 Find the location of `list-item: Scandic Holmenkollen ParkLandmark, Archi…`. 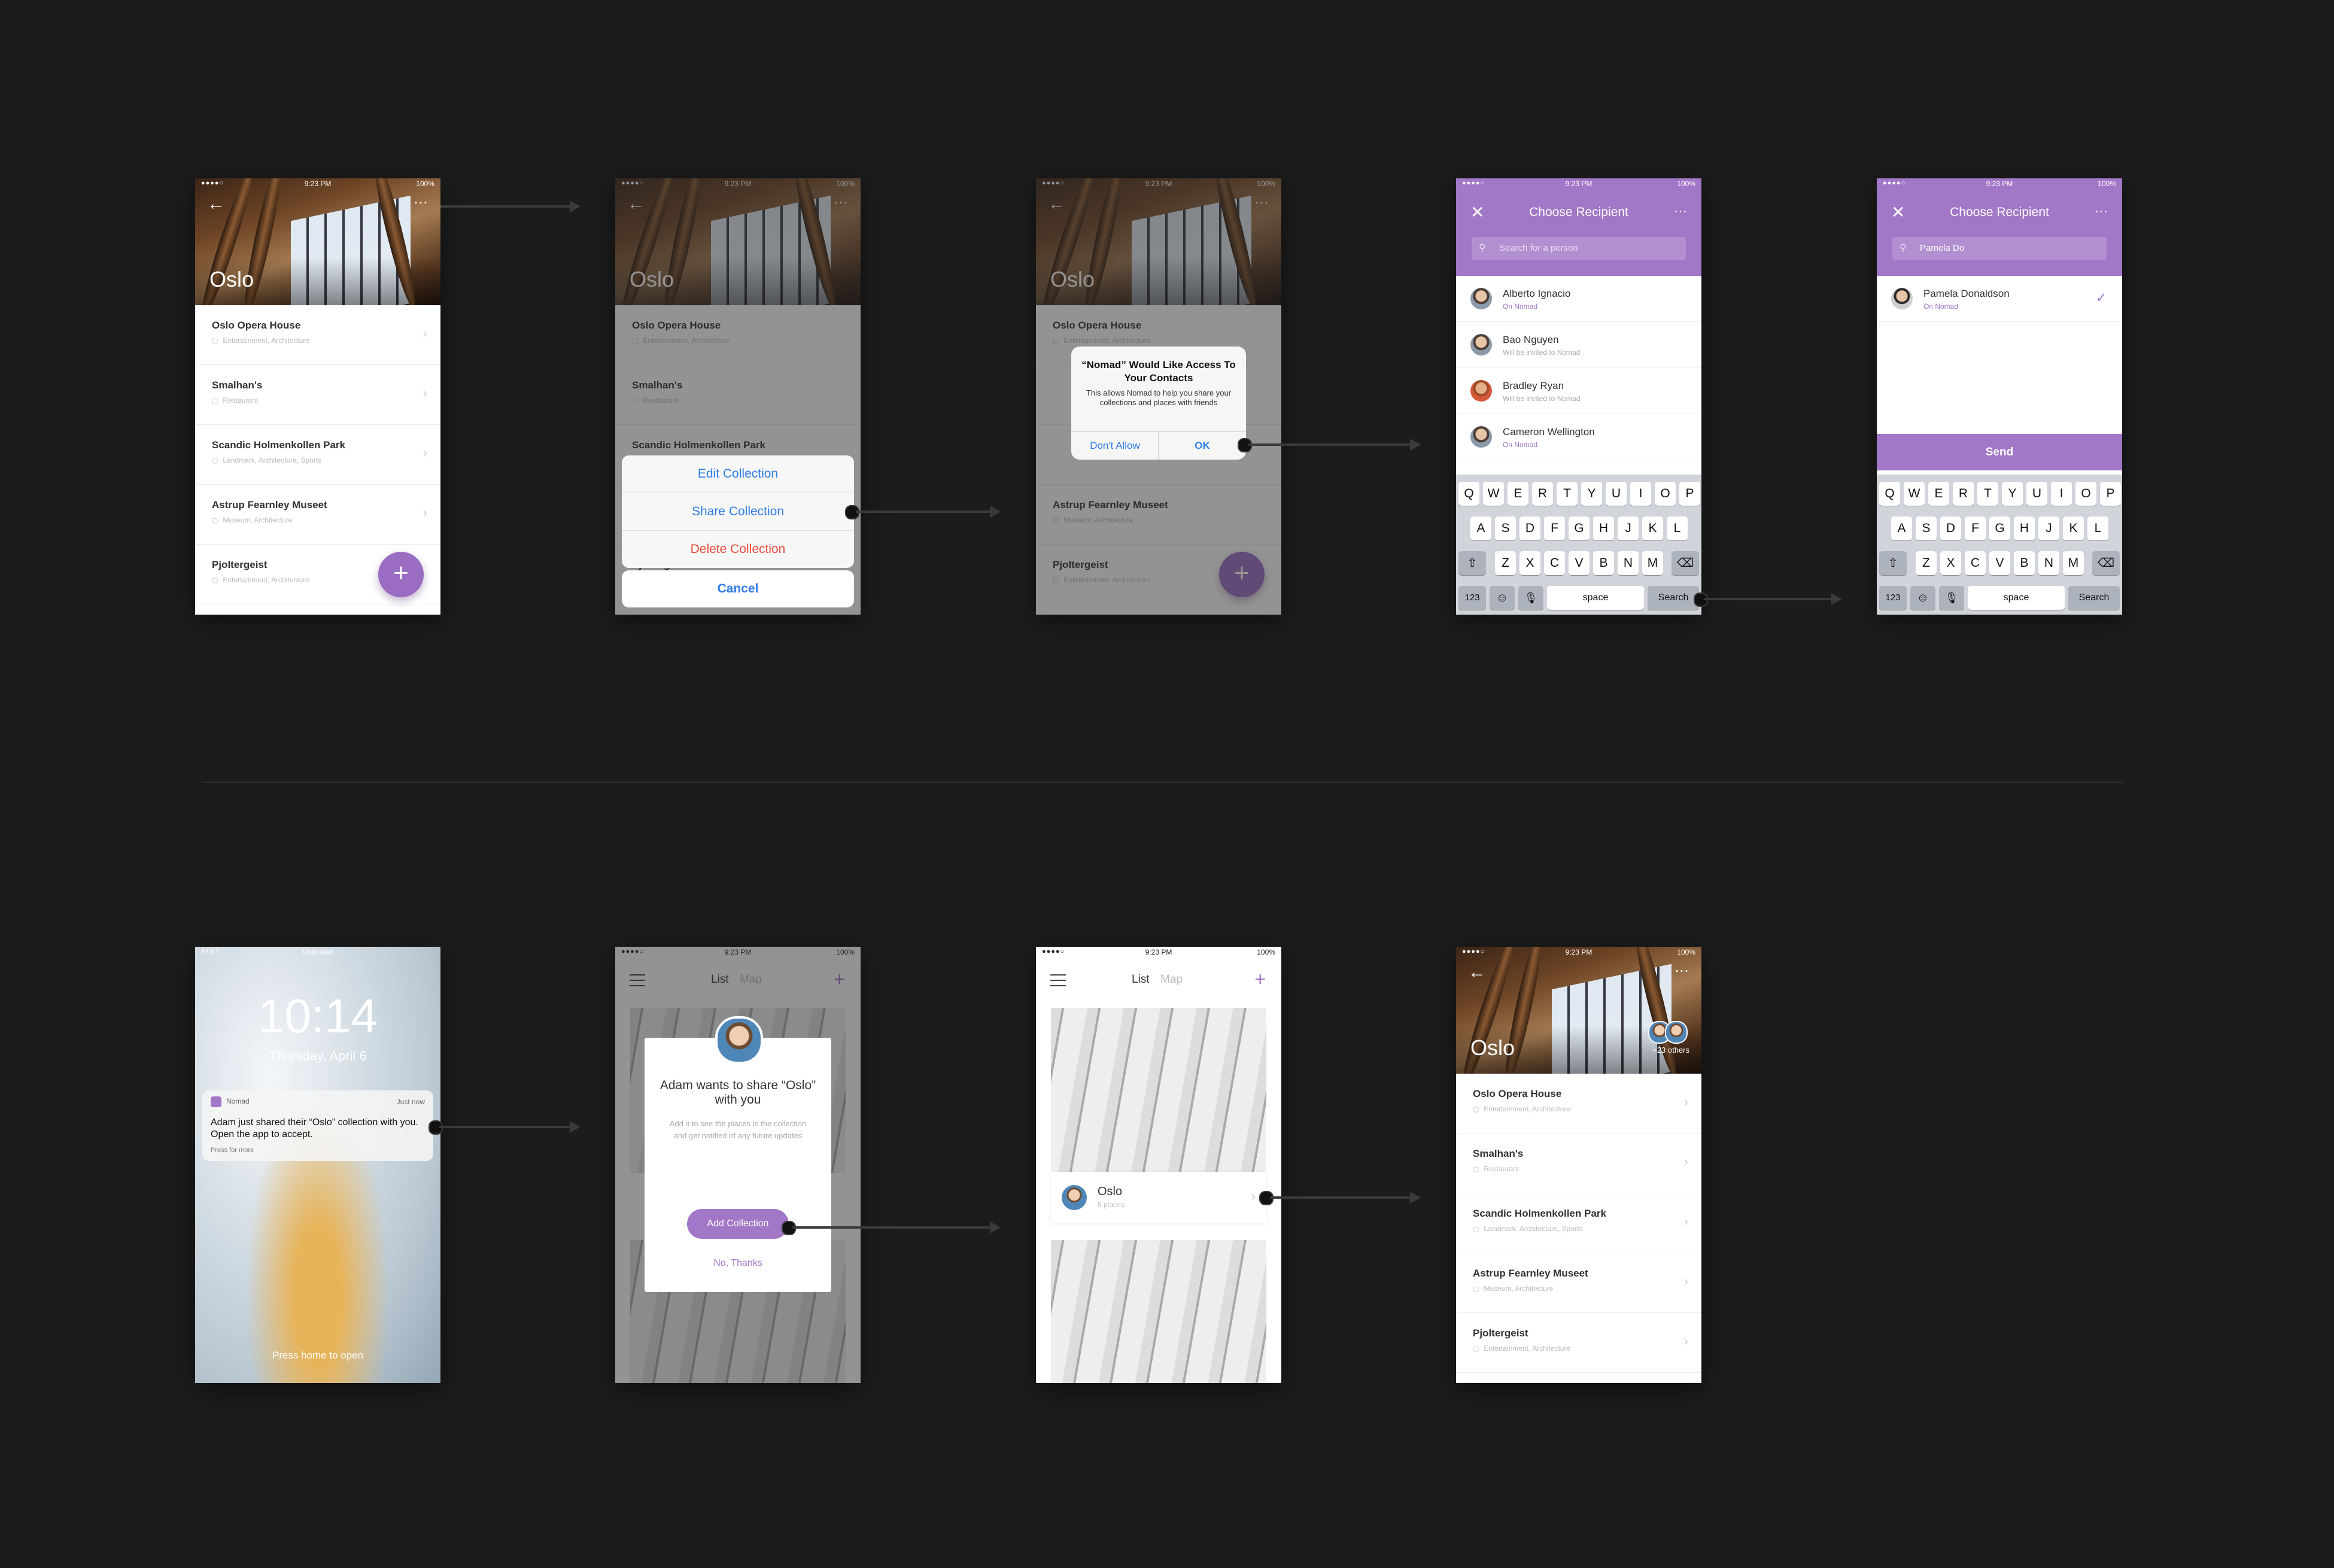

list-item: Scandic Holmenkollen ParkLandmark, Archi… is located at coordinates (318, 455).